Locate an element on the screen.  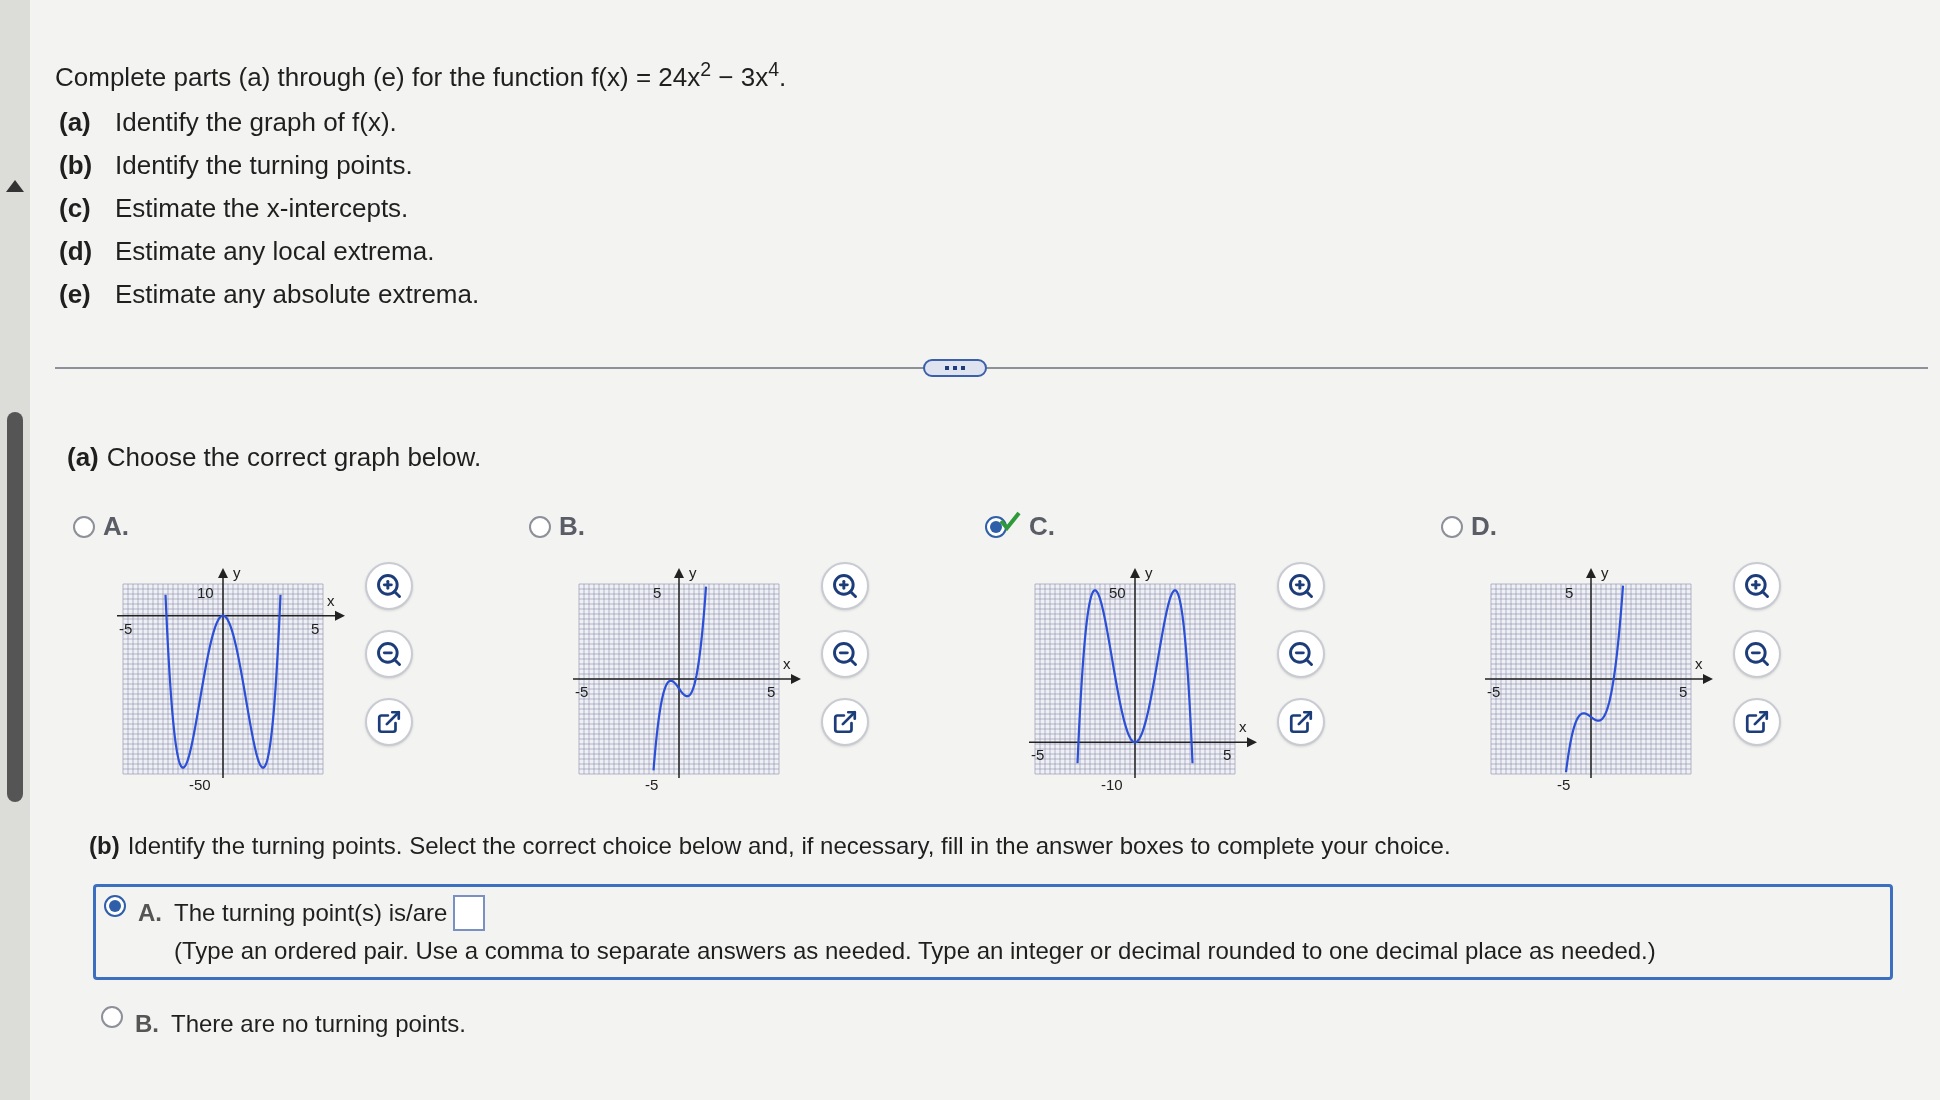
answer-choice: B. There are no turning points. is located at coordinates (1010, 1024).